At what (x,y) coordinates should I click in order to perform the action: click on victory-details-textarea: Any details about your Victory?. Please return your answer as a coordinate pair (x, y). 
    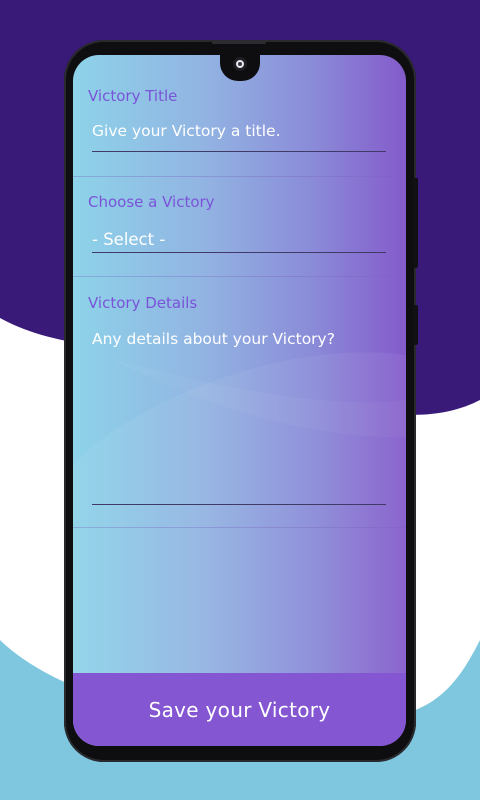
    Looking at the image, I should click on (239, 339).